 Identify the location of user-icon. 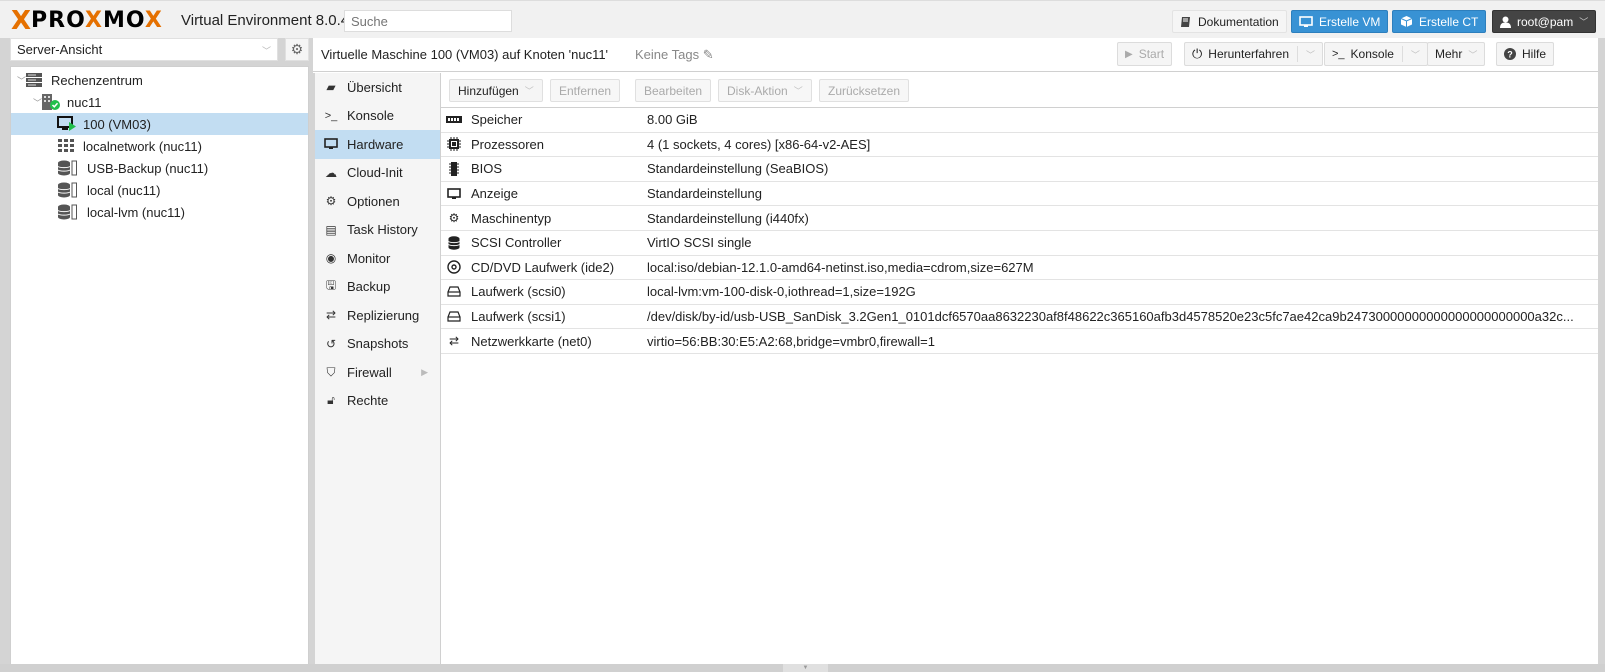
(1505, 22).